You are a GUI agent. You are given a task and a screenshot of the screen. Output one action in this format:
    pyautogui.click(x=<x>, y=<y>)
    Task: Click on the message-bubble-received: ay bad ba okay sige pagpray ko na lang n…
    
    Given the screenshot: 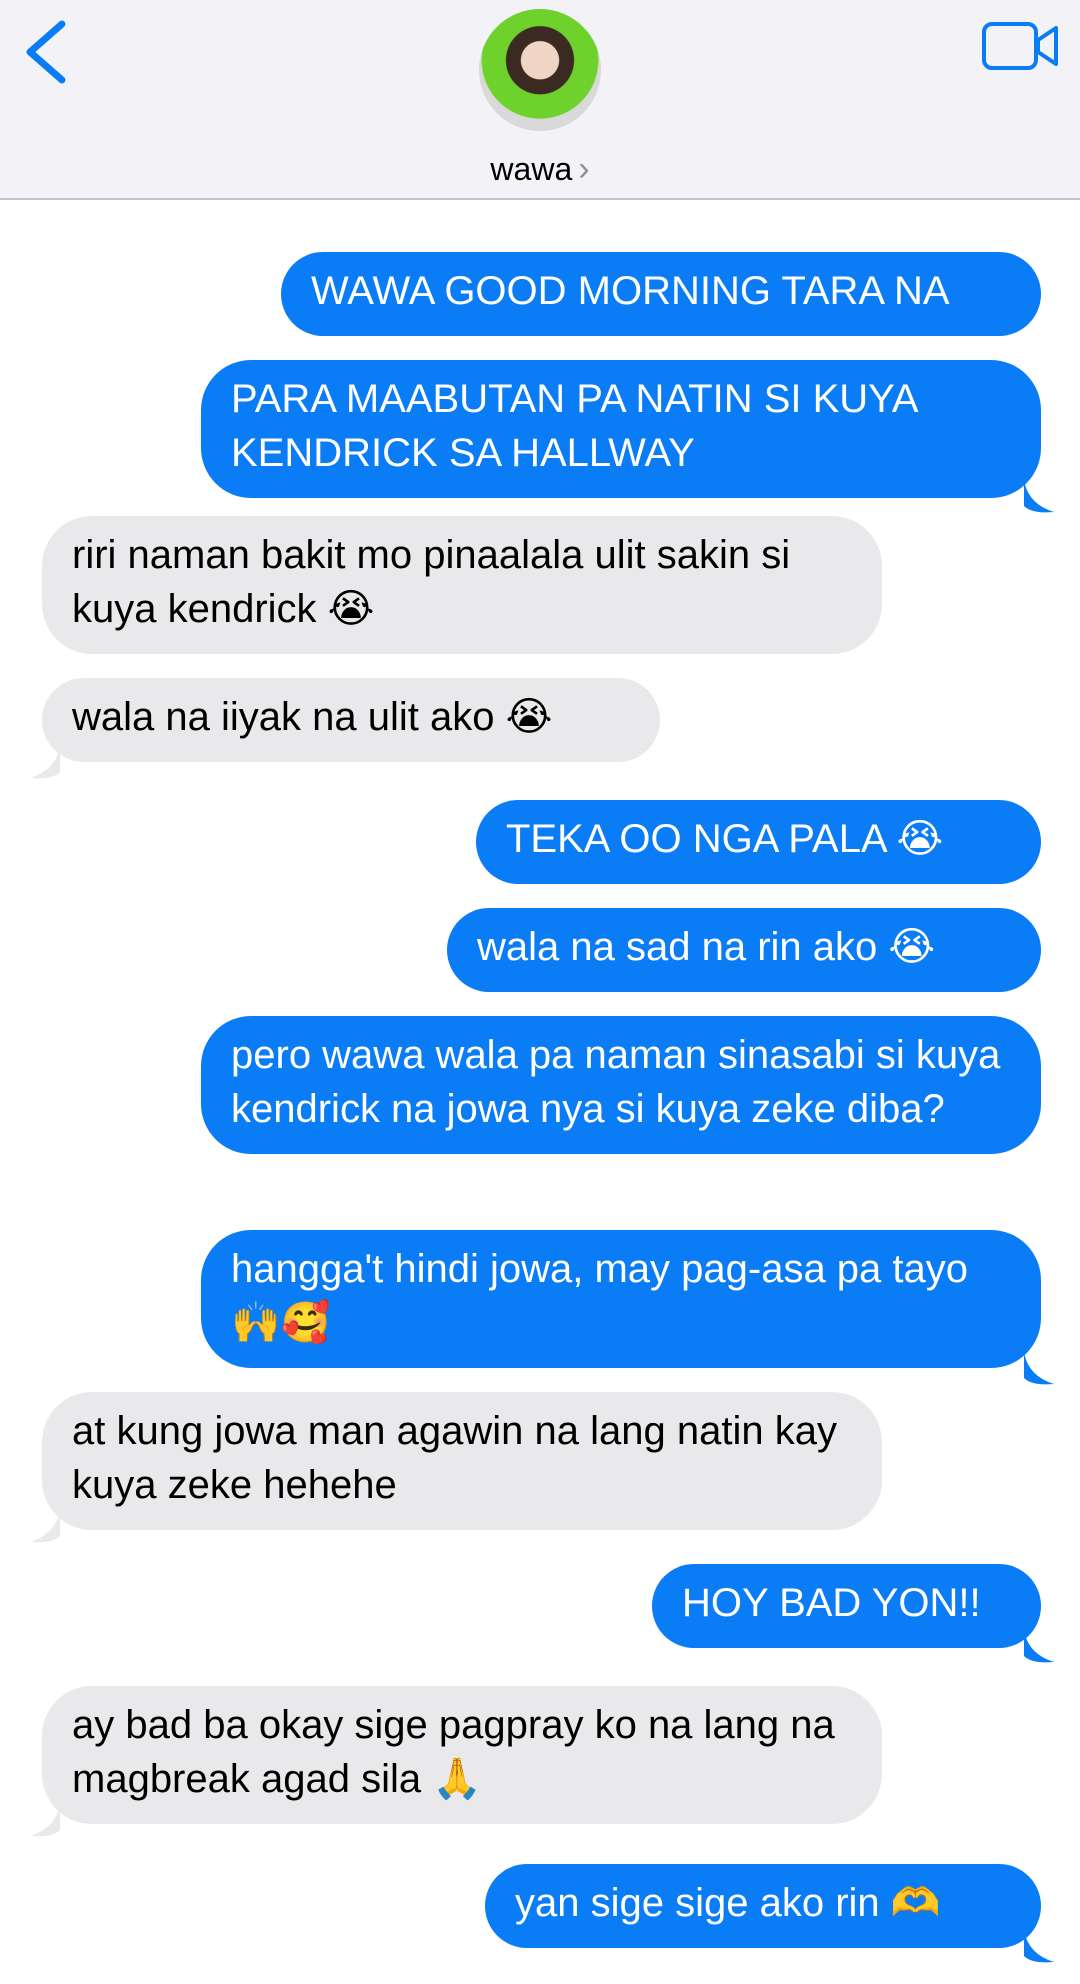 What is the action you would take?
    pyautogui.click(x=462, y=1755)
    